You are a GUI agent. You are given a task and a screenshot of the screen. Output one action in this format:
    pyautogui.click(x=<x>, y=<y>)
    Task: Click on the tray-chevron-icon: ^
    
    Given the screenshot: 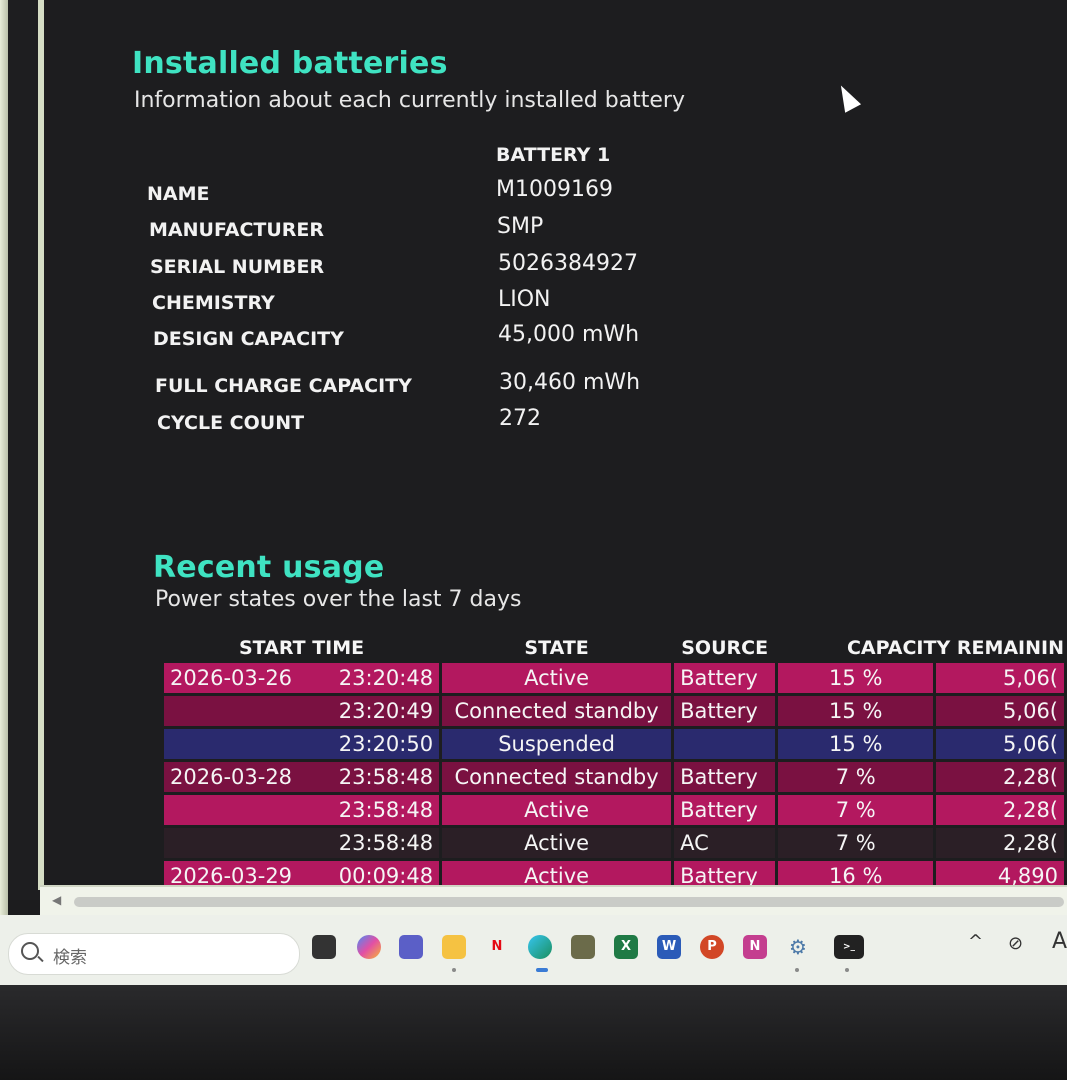 What is the action you would take?
    pyautogui.click(x=975, y=941)
    